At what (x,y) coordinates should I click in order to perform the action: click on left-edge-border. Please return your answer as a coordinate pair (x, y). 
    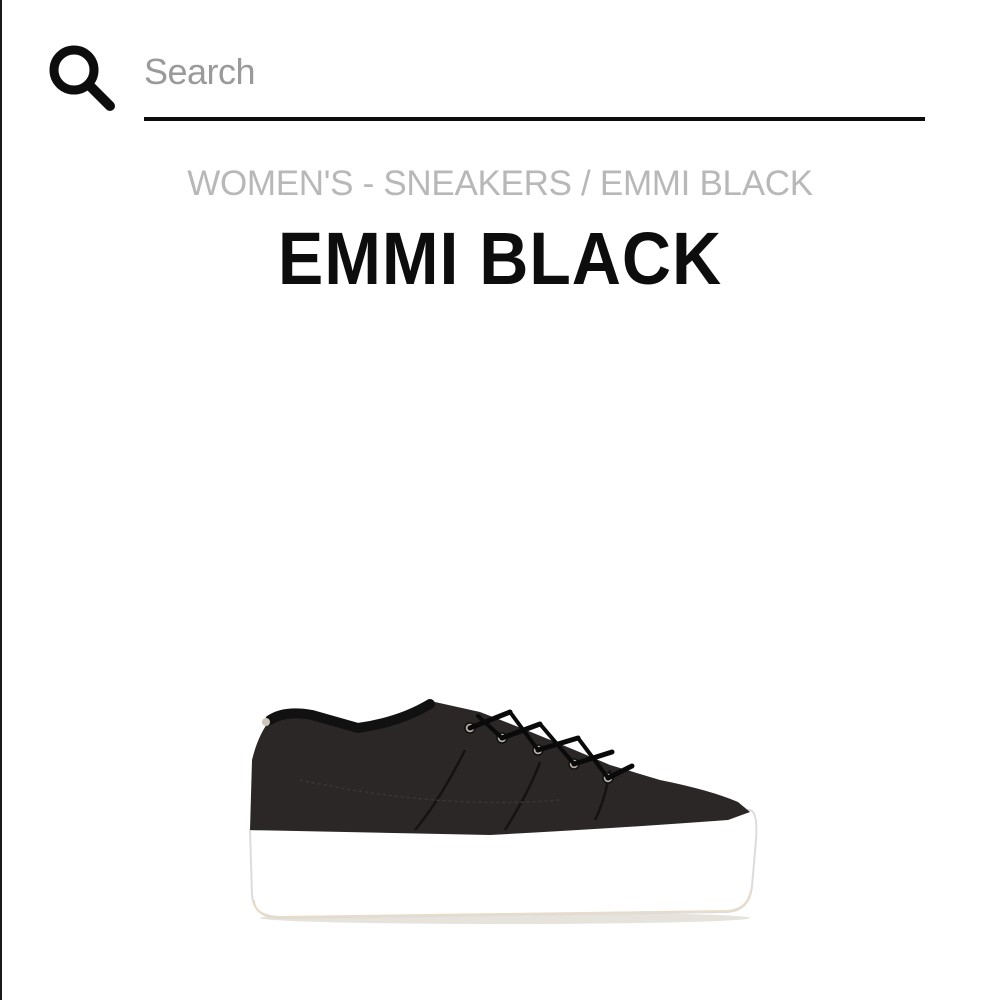
    Looking at the image, I should click on (1, 500).